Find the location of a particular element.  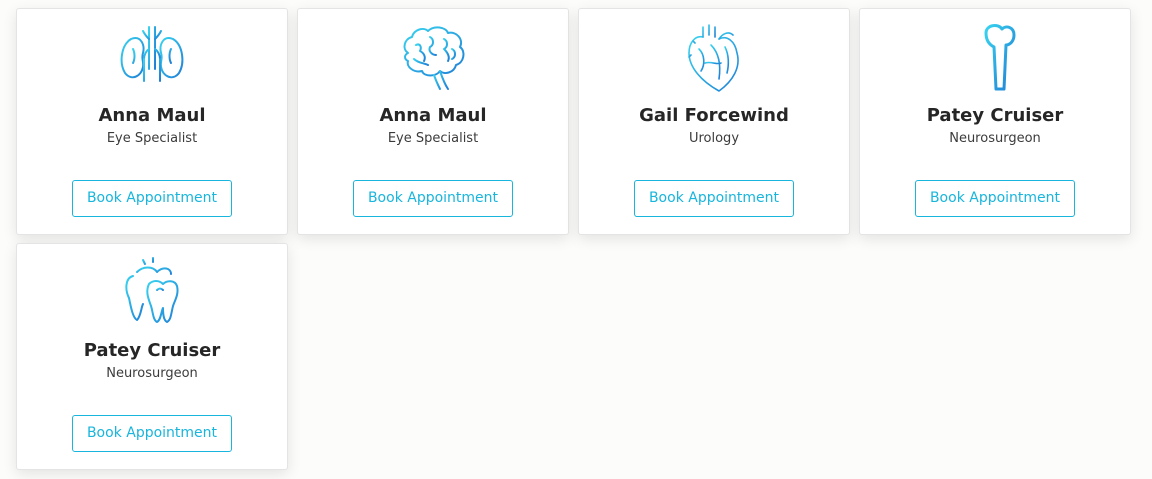

doctor-specialty: Urology is located at coordinates (714, 138).